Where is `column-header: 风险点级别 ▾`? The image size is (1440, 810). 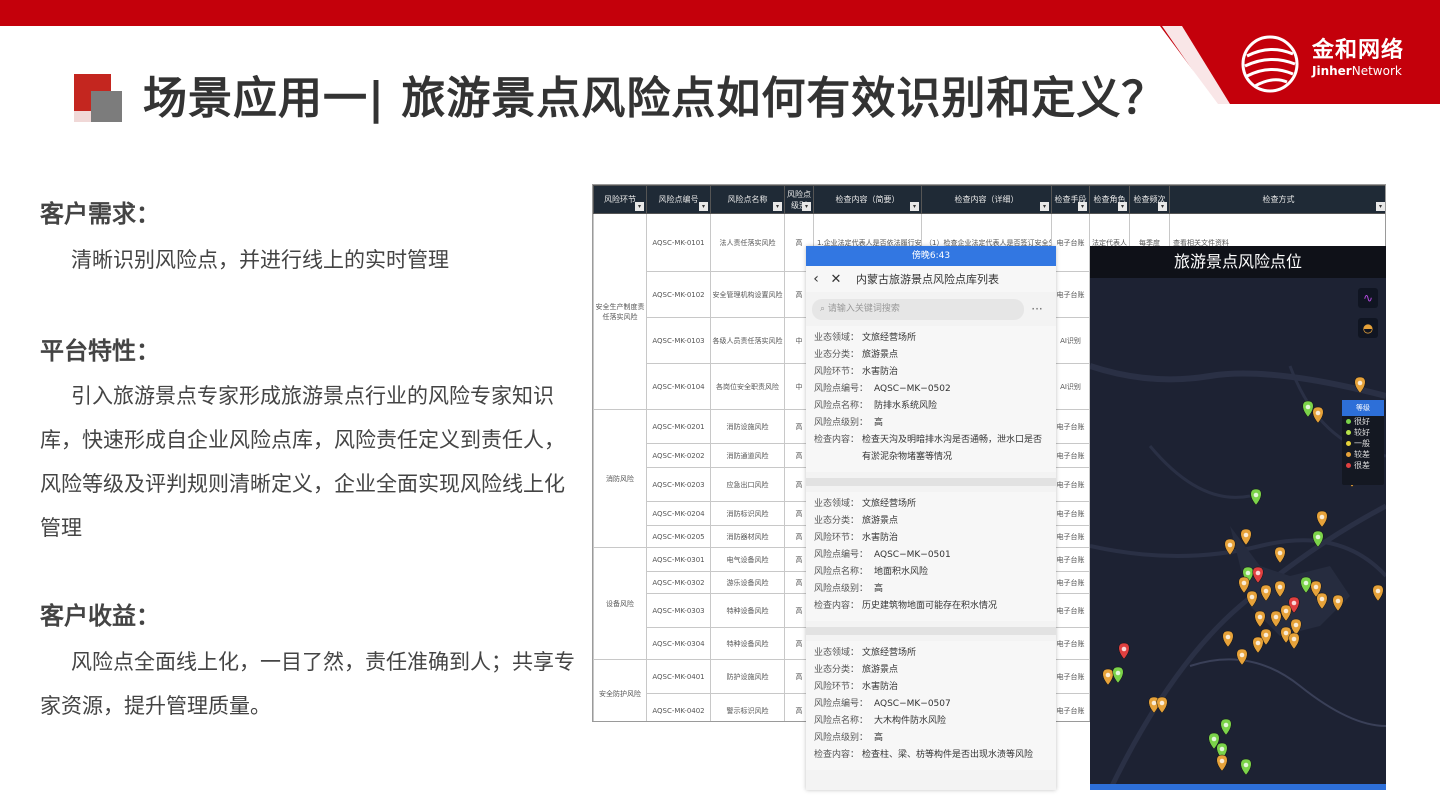 column-header: 风险点级别 ▾ is located at coordinates (799, 199).